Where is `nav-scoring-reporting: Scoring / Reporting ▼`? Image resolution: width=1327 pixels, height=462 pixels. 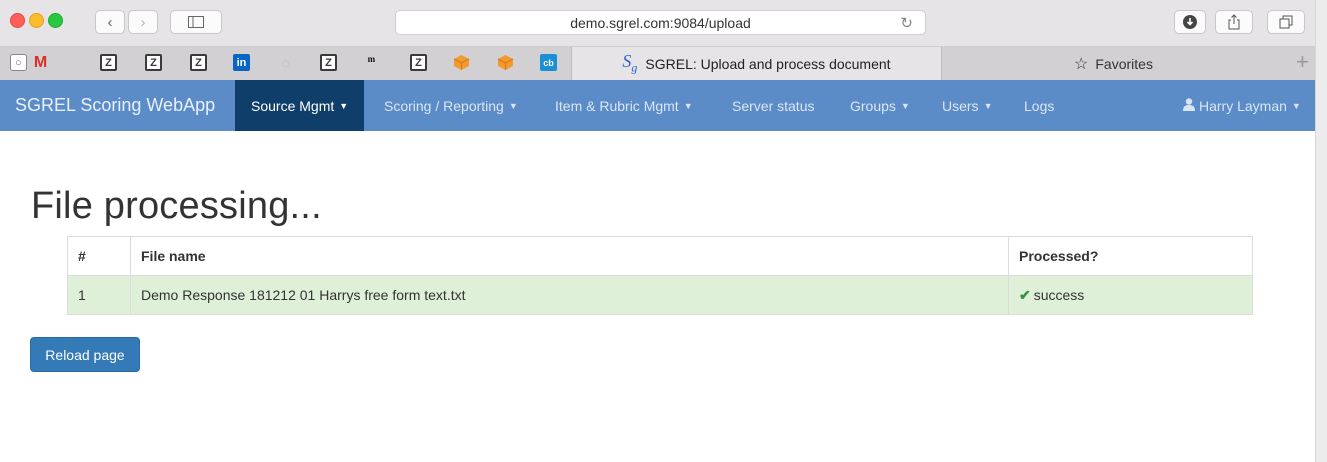
nav-scoring-reporting: Scoring / Reporting ▼ is located at coordinates (451, 105).